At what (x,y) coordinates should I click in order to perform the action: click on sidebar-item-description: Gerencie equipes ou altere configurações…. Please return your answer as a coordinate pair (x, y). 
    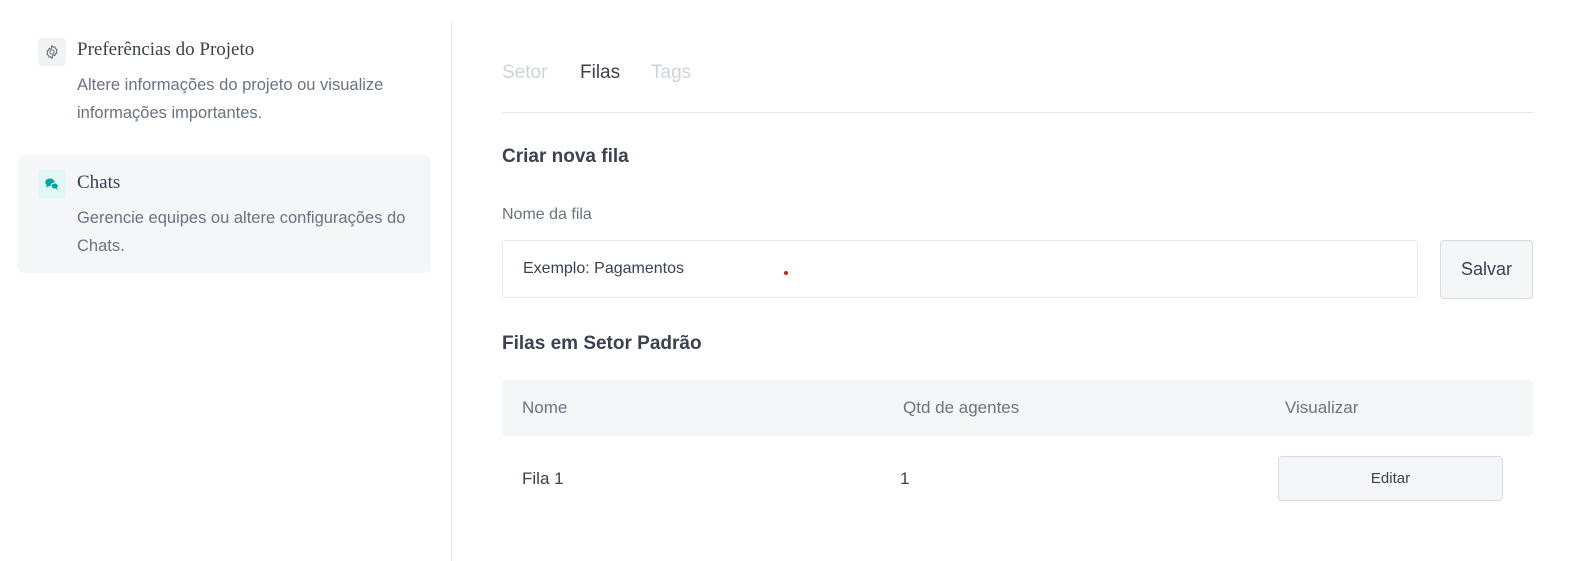
    Looking at the image, I should click on (241, 232).